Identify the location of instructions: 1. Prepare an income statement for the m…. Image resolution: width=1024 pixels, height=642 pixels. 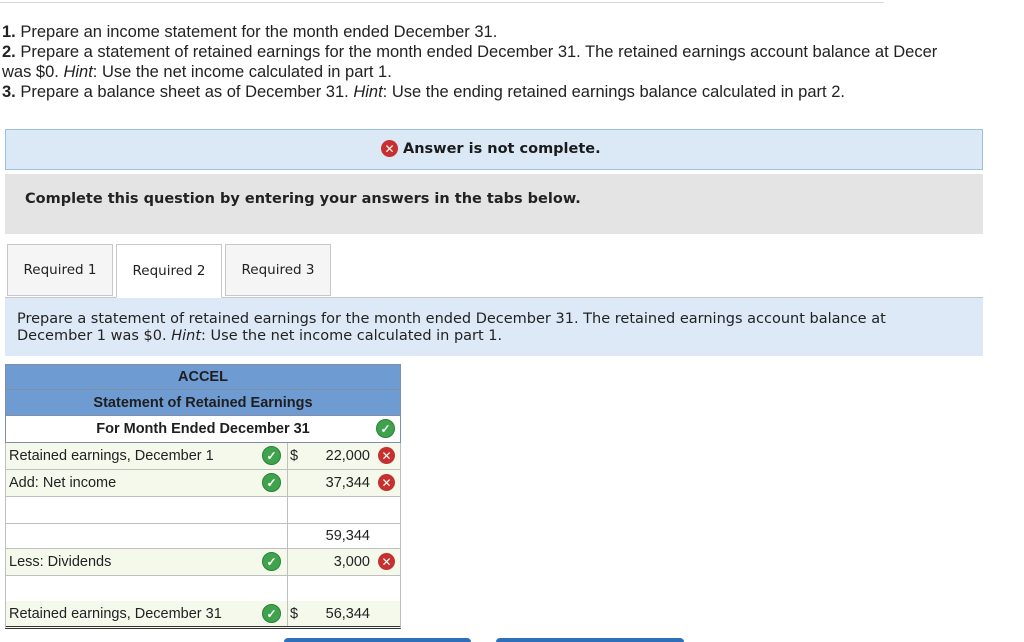
(469, 62).